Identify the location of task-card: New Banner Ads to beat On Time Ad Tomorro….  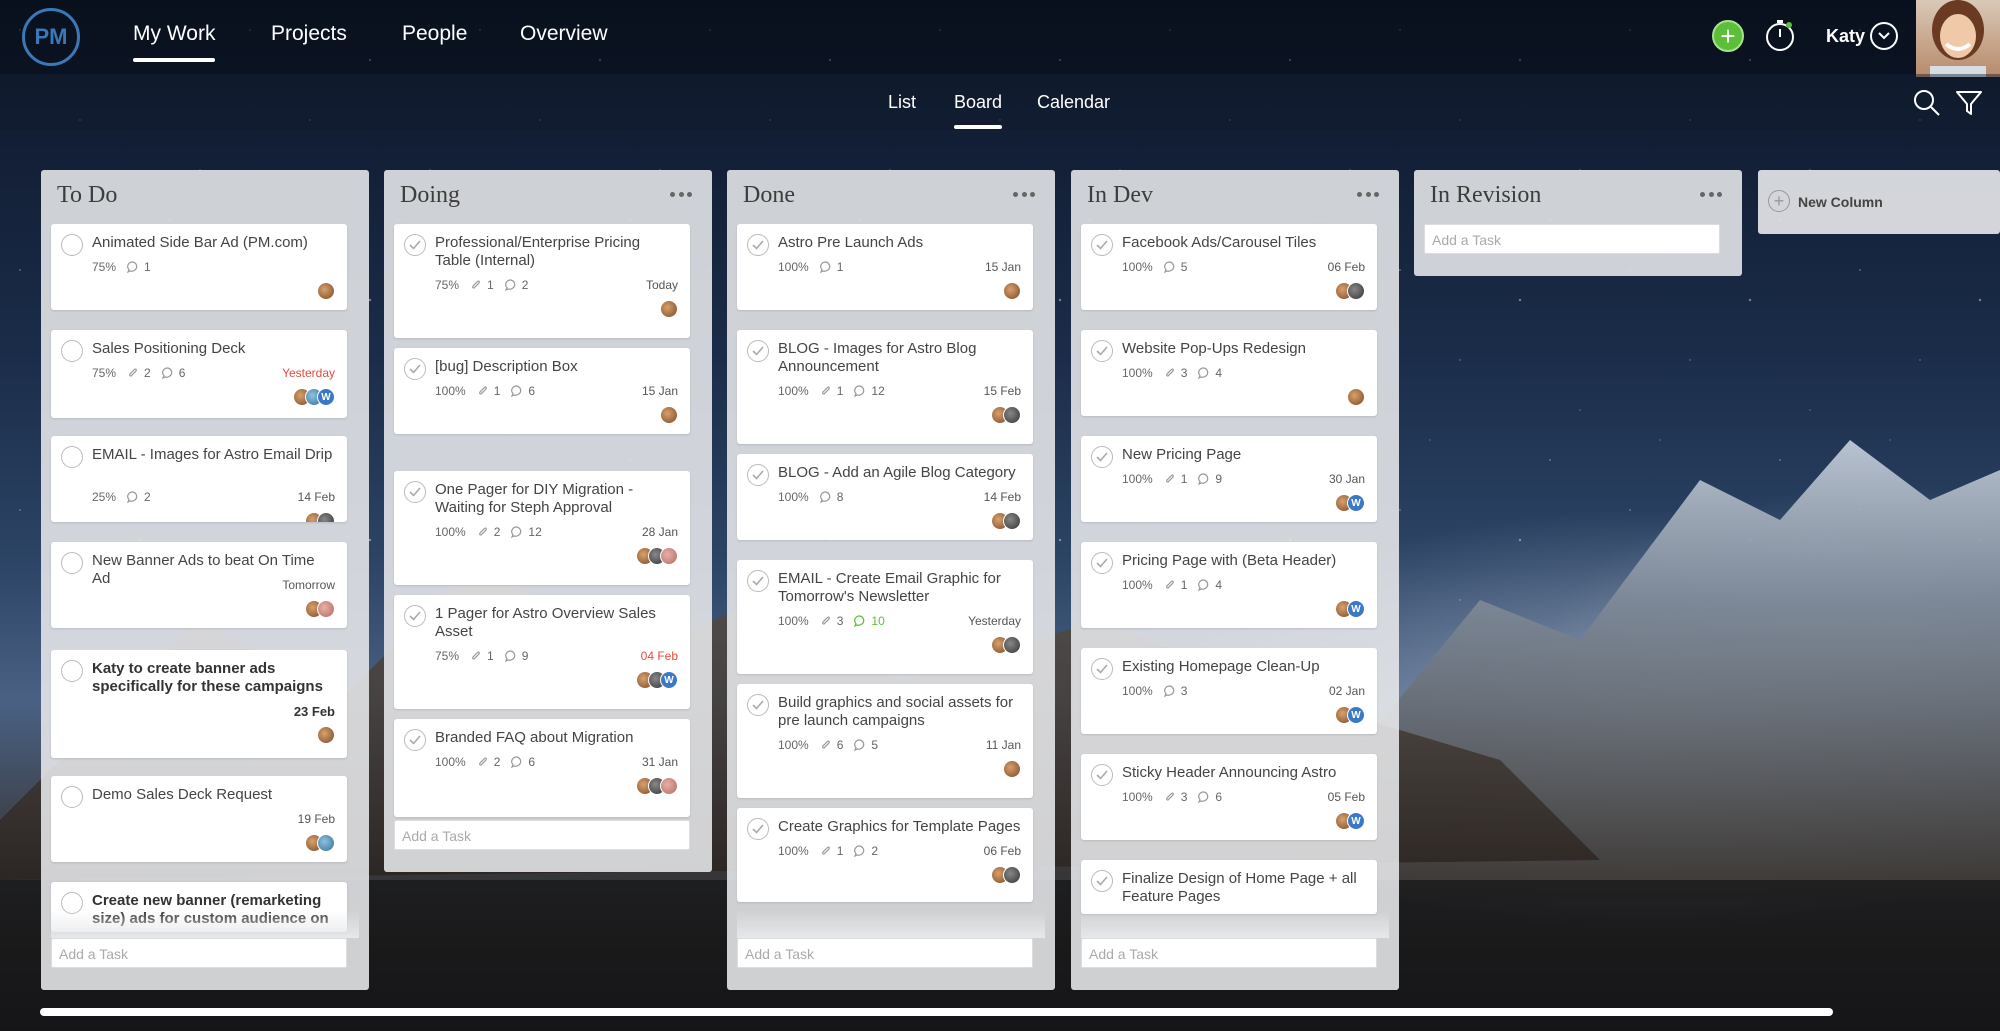
(199, 585).